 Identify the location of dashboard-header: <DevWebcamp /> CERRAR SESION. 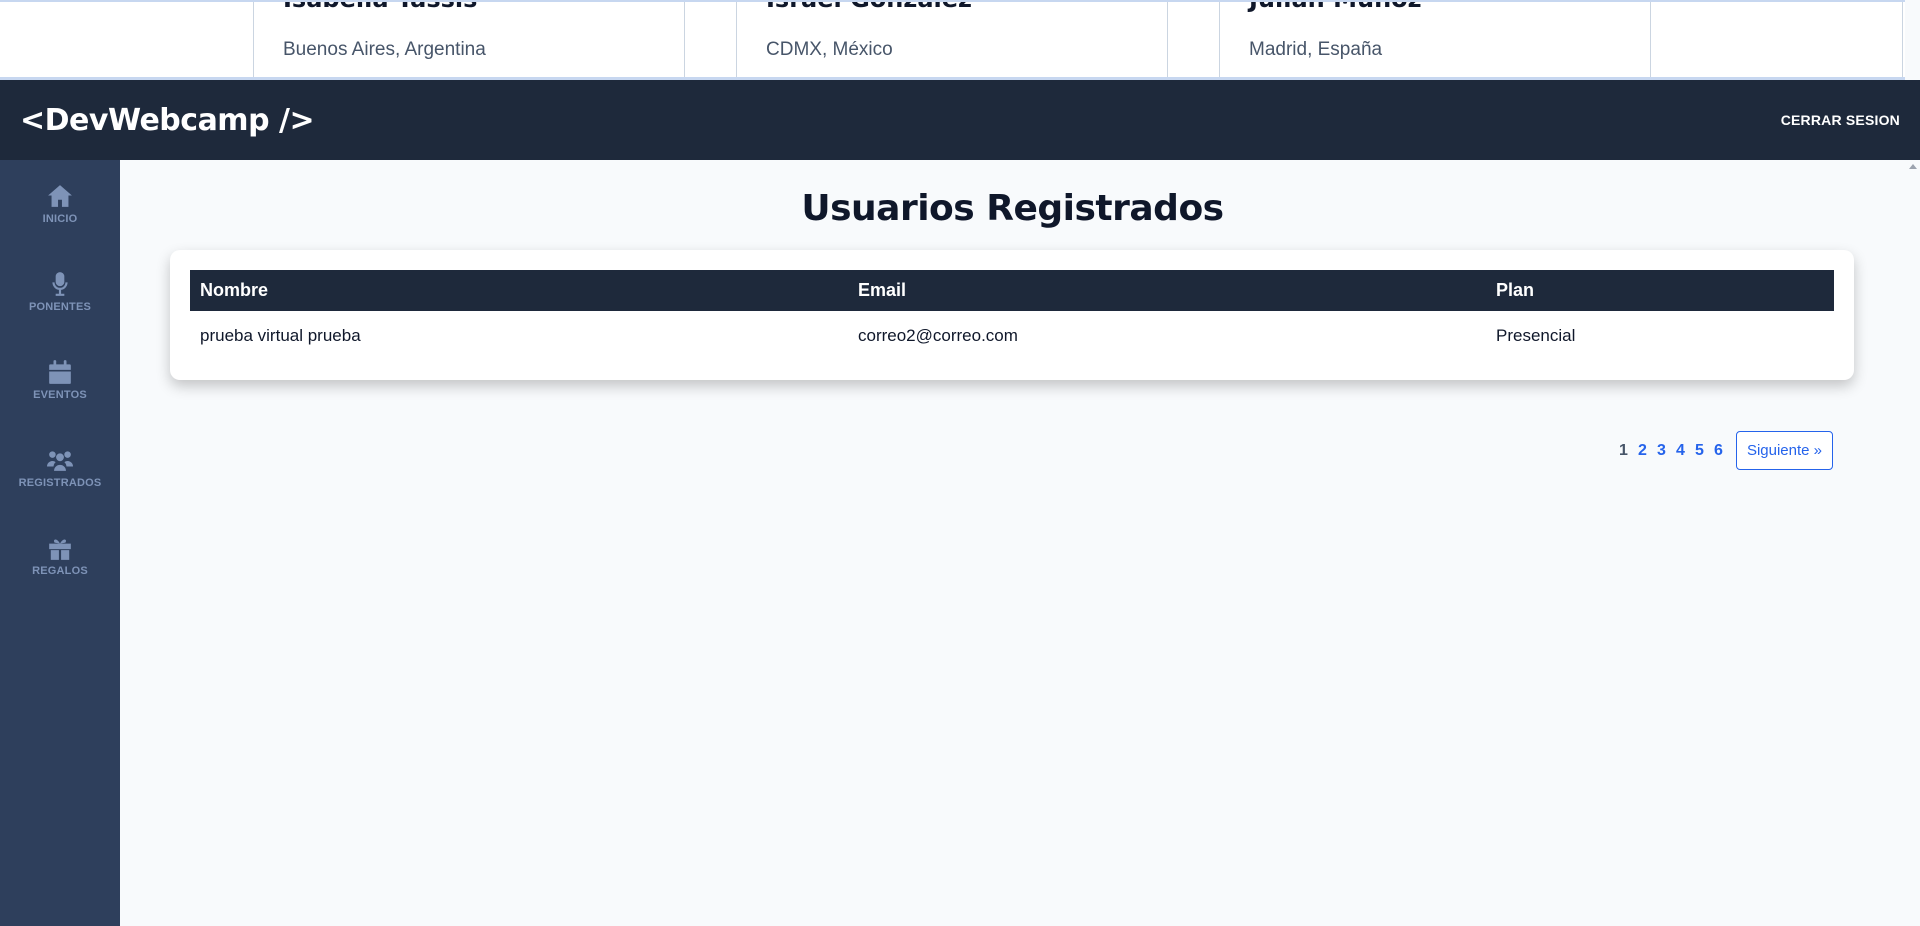
(960, 120).